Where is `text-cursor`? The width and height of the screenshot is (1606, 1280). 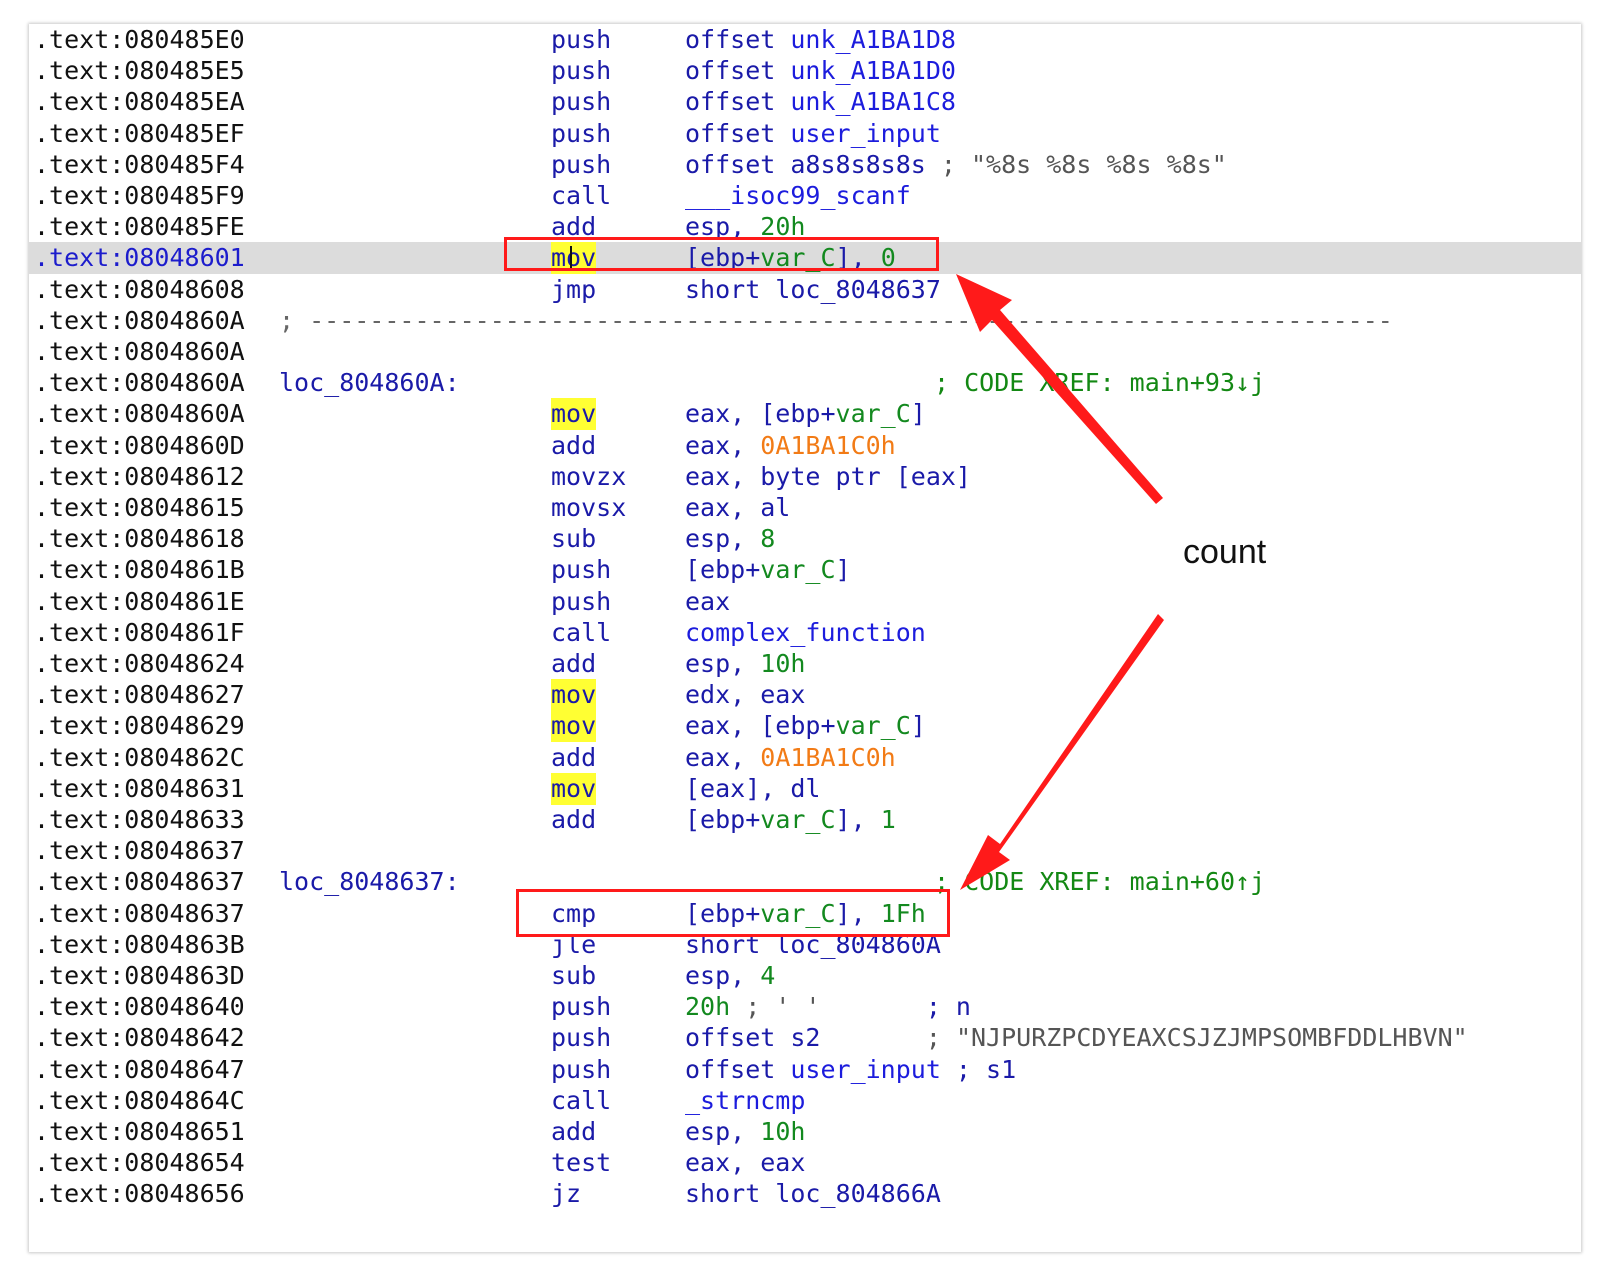 text-cursor is located at coordinates (571, 257).